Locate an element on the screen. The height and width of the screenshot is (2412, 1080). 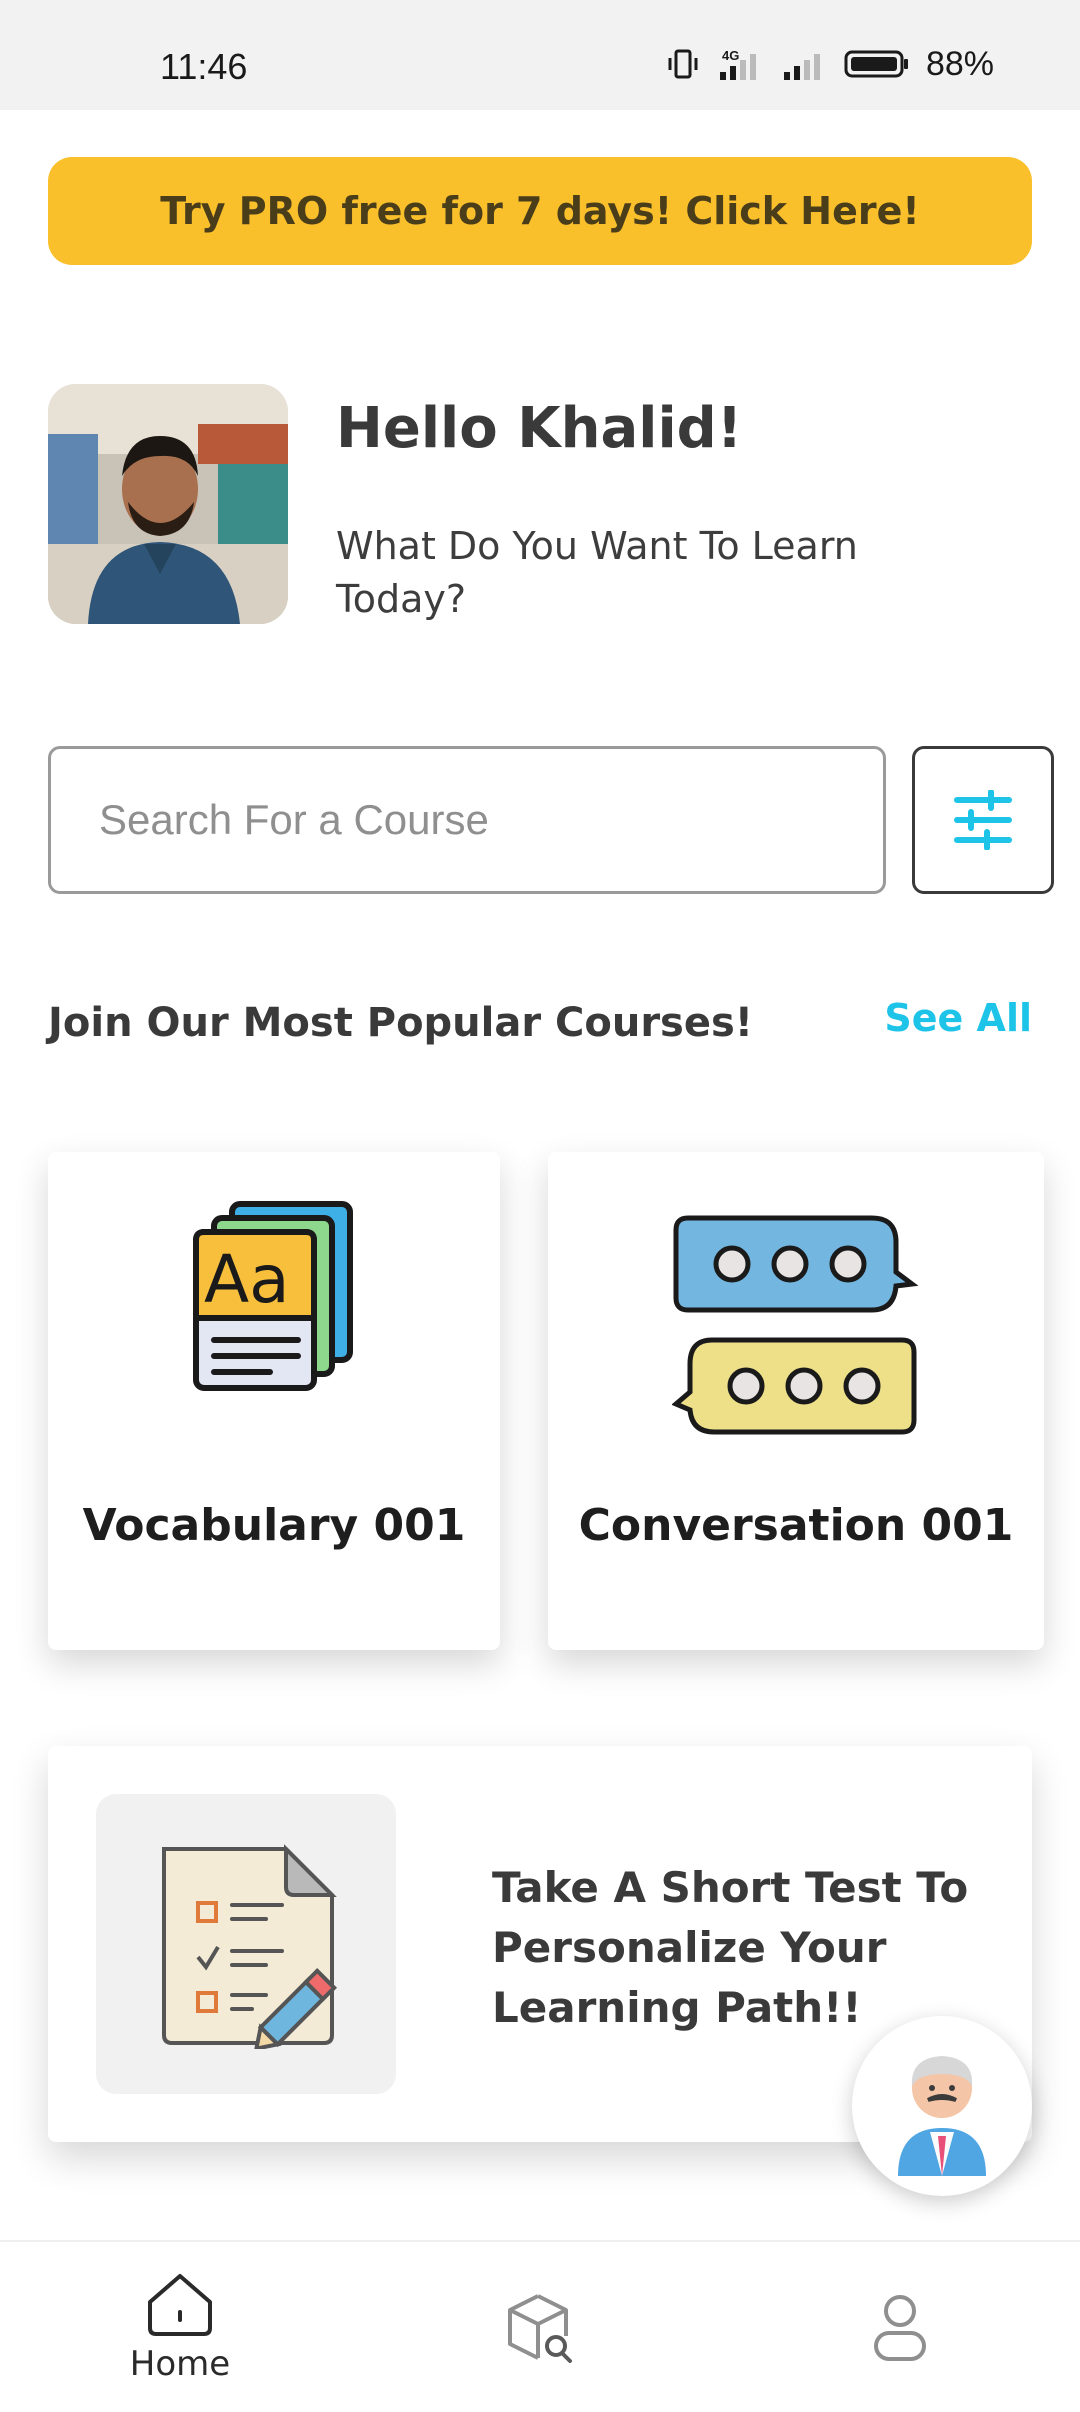
test-icon-box is located at coordinates (246, 1944).